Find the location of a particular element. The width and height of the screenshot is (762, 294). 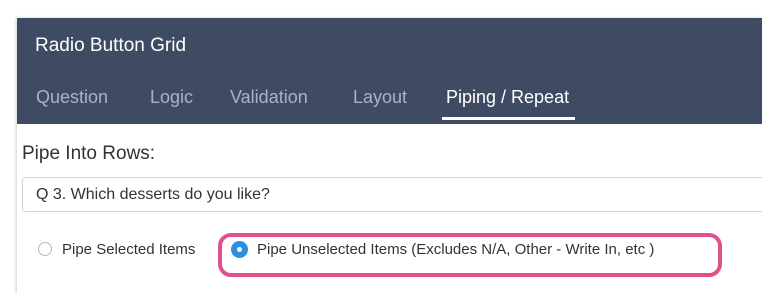

tab-validation: Validation is located at coordinates (269, 97).